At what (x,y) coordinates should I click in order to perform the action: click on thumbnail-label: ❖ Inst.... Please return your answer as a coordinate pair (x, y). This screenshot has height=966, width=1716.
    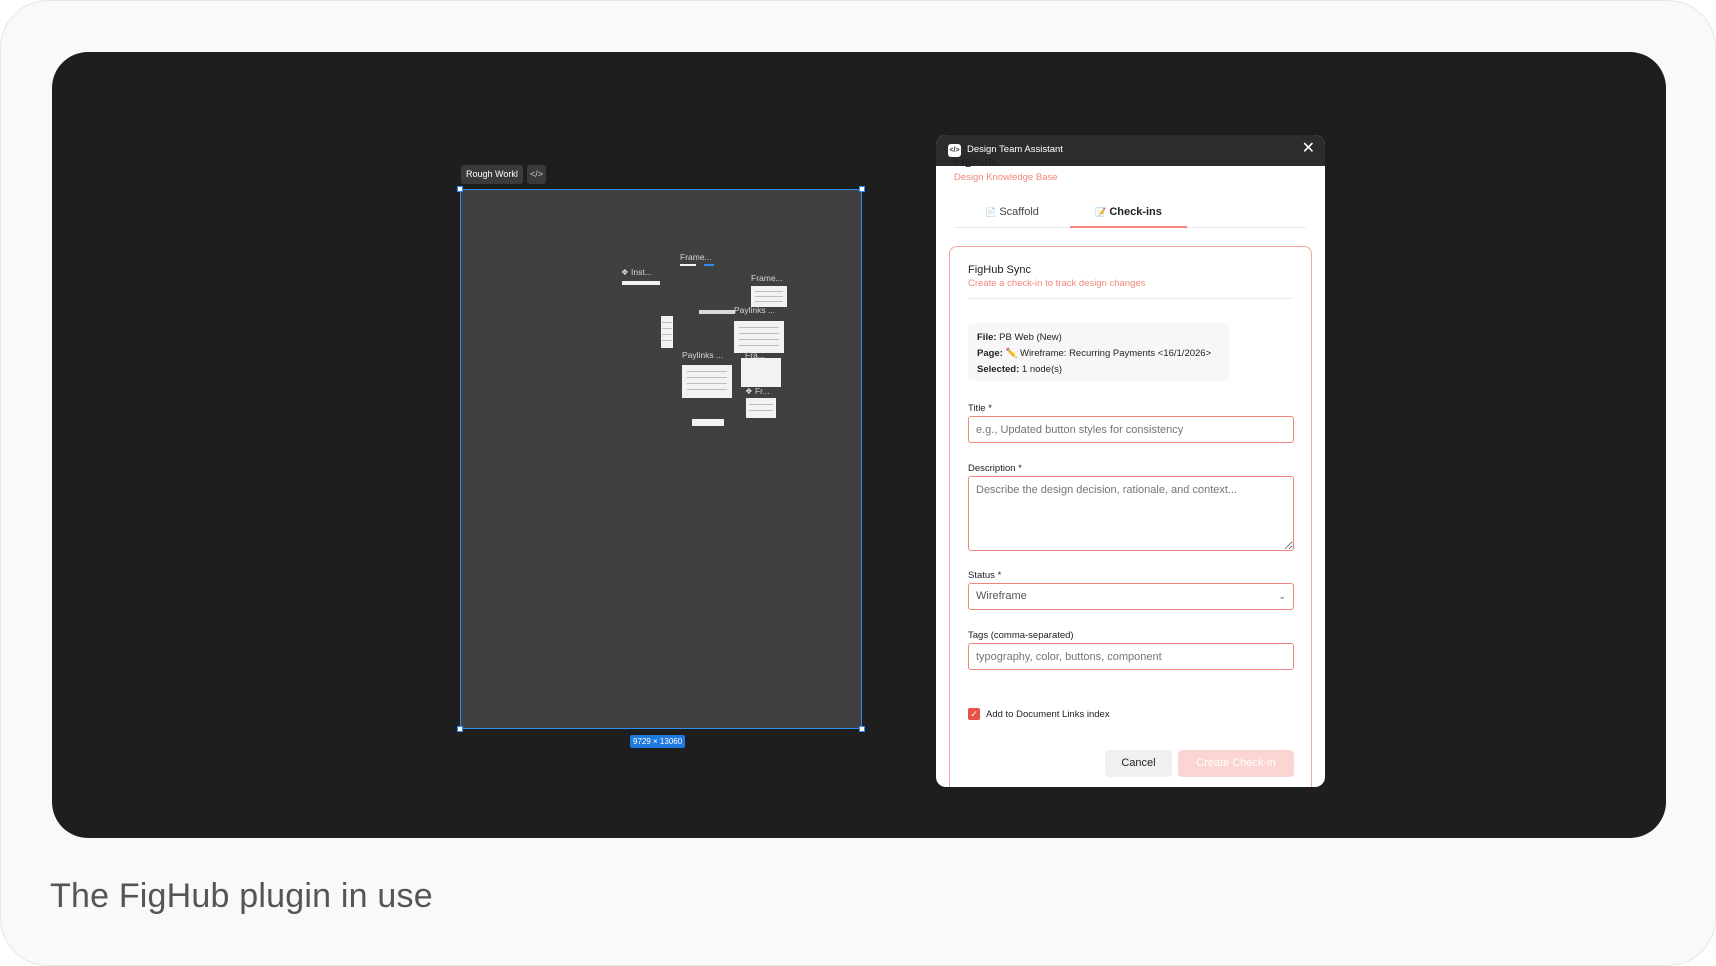
    Looking at the image, I should click on (636, 272).